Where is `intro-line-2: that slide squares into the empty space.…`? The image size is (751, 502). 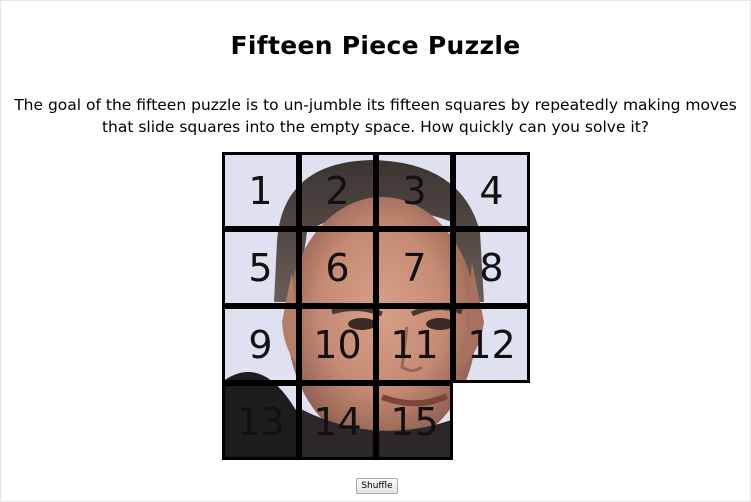 intro-line-2: that slide squares into the empty space.… is located at coordinates (375, 127).